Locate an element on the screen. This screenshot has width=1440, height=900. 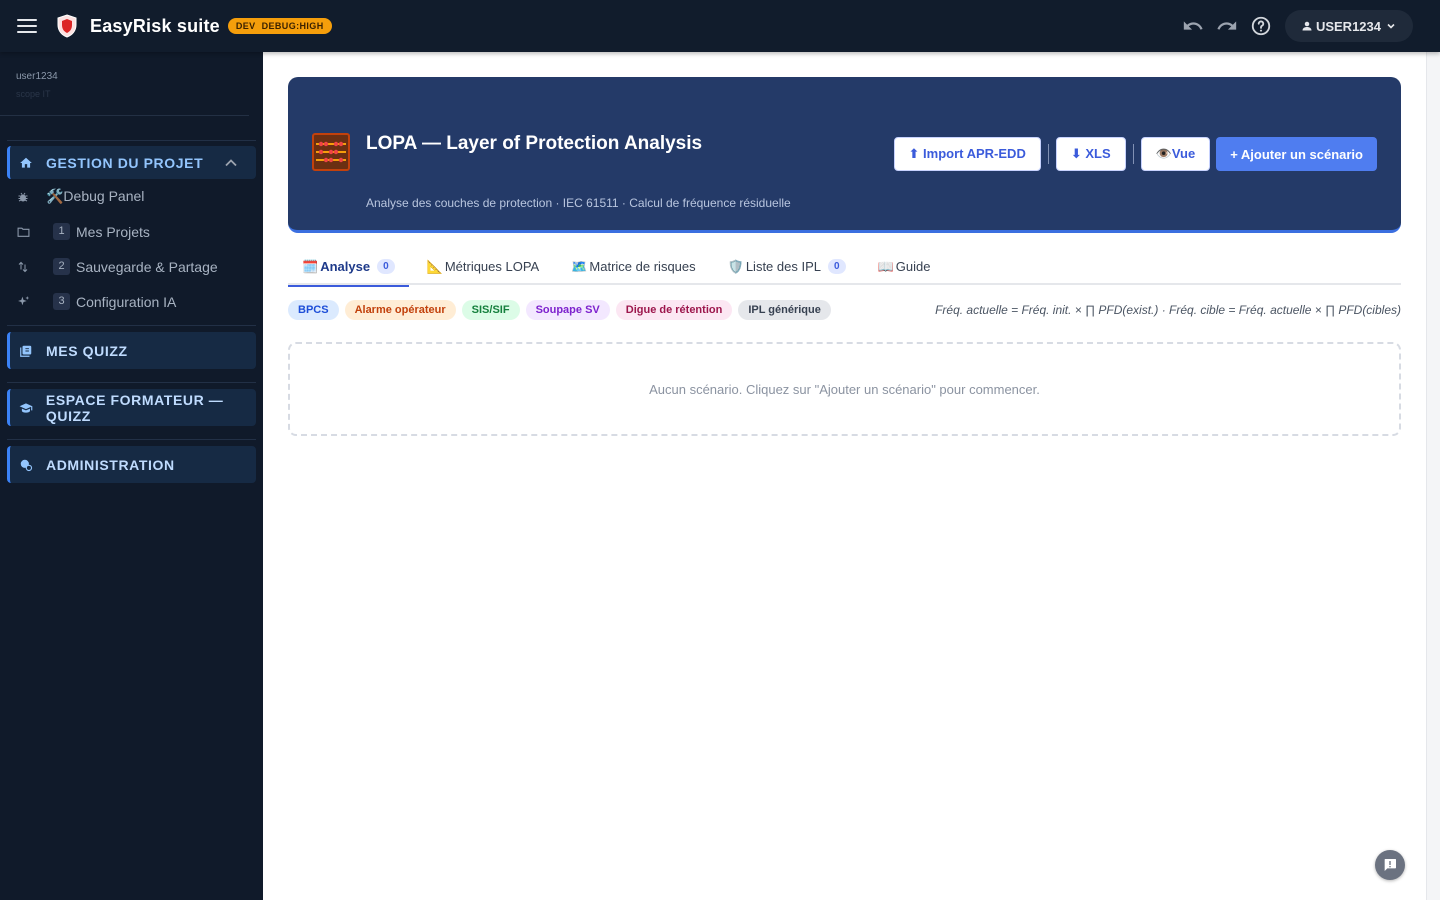
menu-icon is located at coordinates (29, 26).